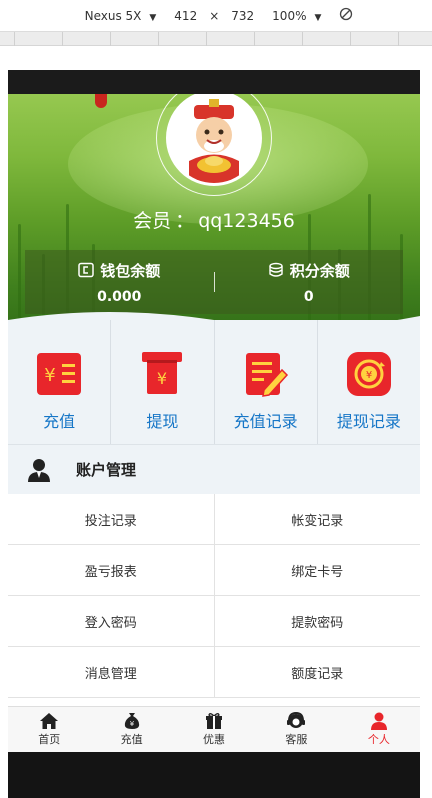  I want to click on tab-personal: 个人, so click(379, 729).